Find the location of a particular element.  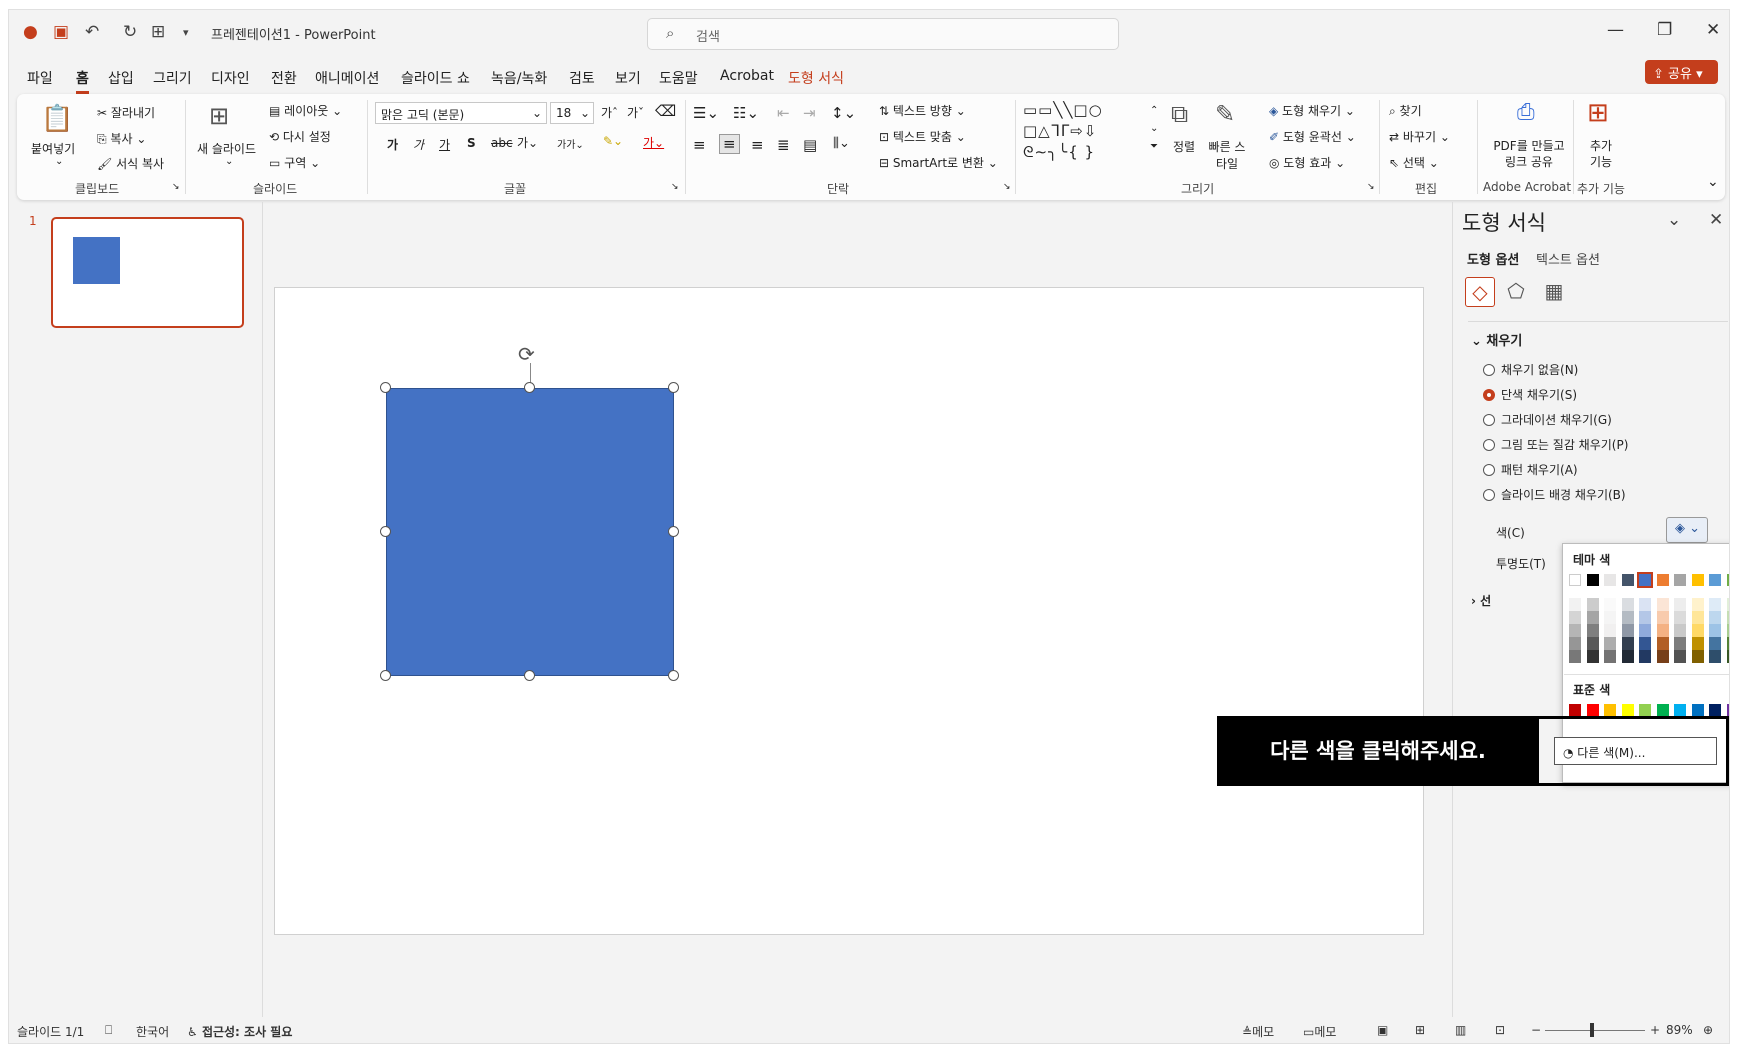

pane-options-icon: ⌄ is located at coordinates (1674, 220).